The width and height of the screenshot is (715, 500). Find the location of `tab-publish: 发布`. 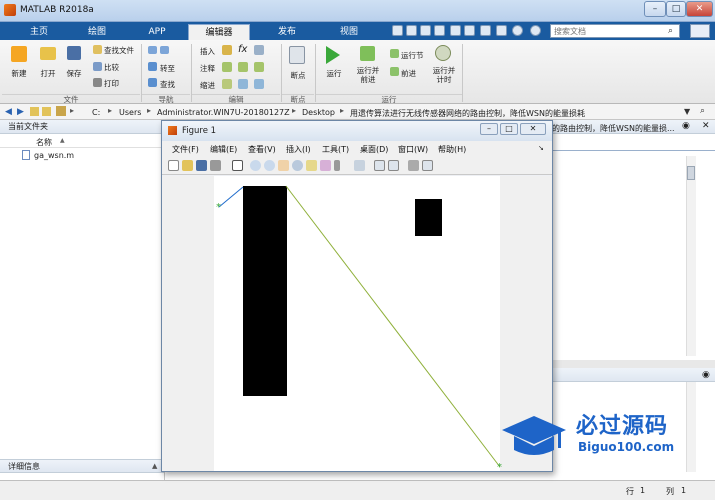

tab-publish: 发布 is located at coordinates (287, 32).